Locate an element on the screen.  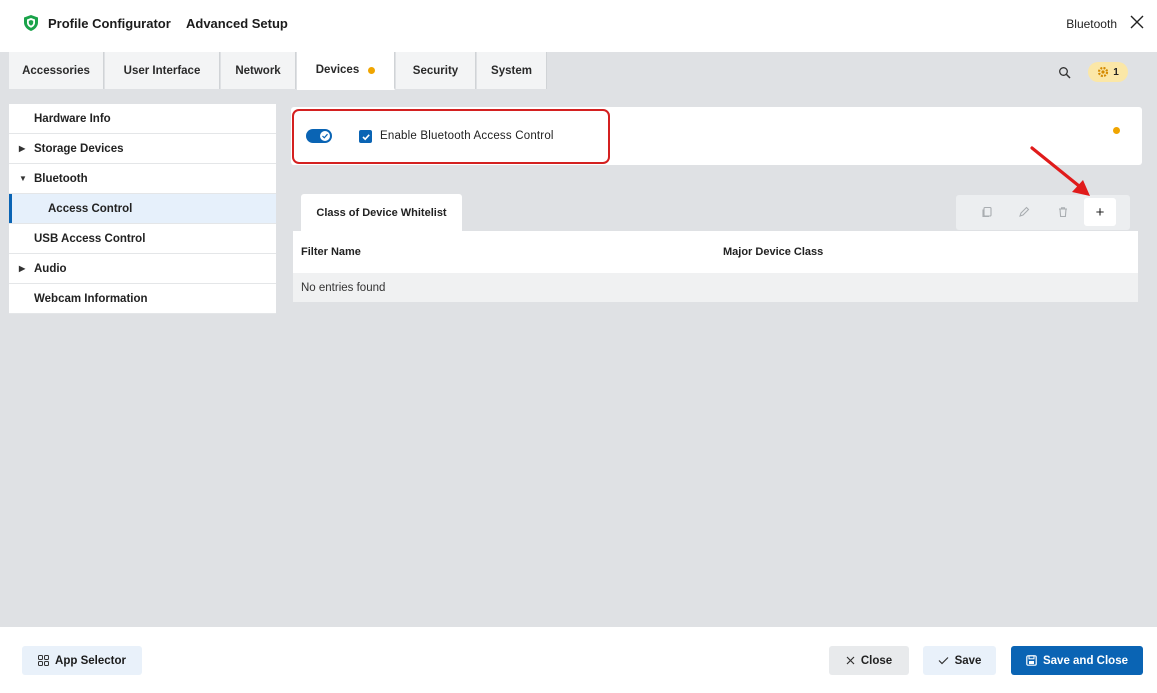
tab-label: System is located at coordinates (511, 70).